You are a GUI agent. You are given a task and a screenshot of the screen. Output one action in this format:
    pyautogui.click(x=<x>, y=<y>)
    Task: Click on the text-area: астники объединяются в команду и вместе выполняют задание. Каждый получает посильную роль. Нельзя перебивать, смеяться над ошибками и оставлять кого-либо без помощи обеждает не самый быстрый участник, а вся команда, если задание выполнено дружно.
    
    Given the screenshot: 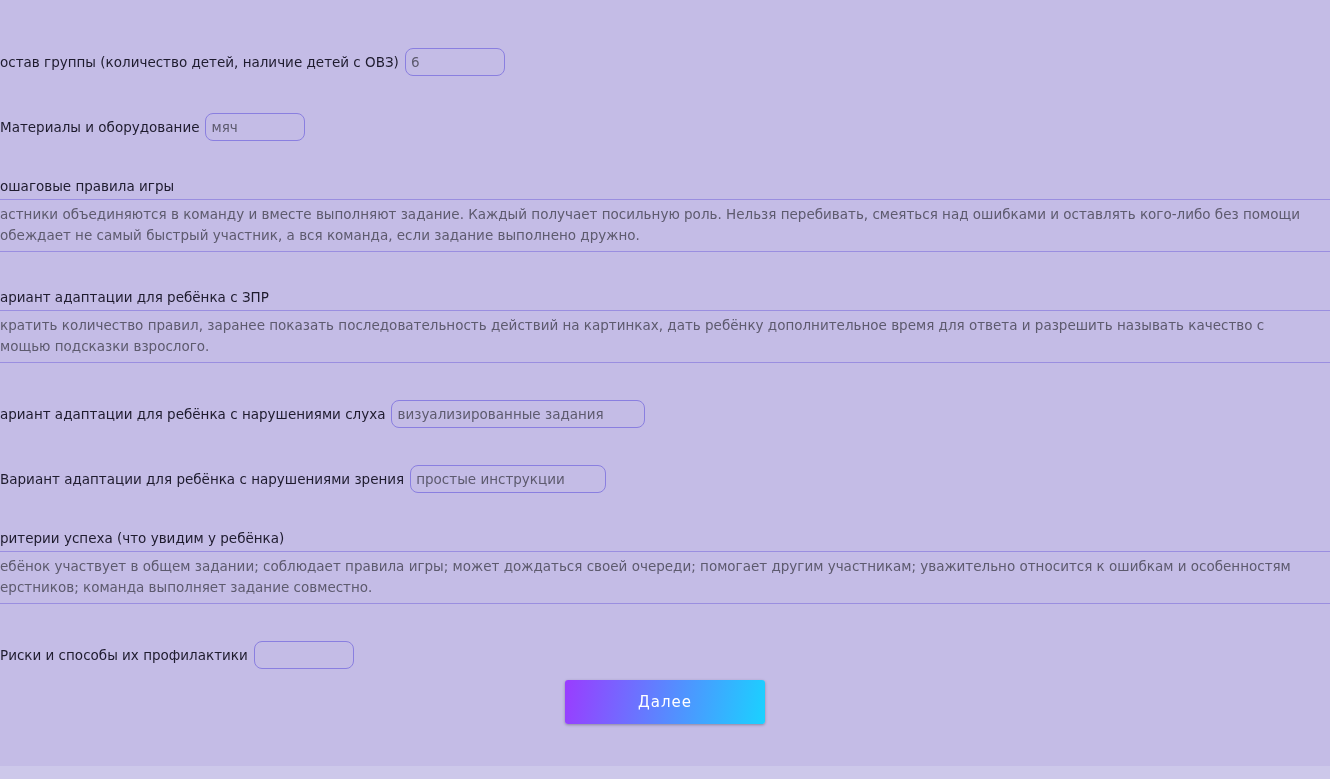 What is the action you would take?
    pyautogui.click(x=665, y=225)
    